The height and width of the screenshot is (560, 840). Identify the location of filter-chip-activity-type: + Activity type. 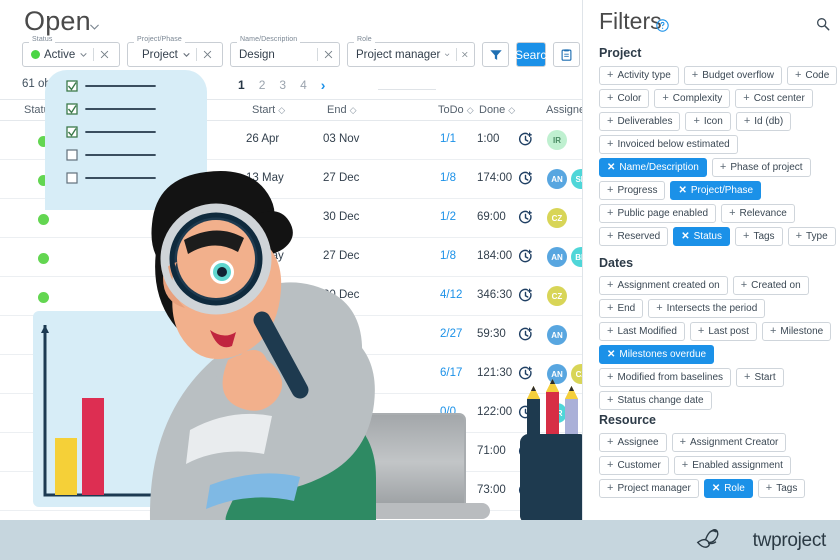
(639, 75).